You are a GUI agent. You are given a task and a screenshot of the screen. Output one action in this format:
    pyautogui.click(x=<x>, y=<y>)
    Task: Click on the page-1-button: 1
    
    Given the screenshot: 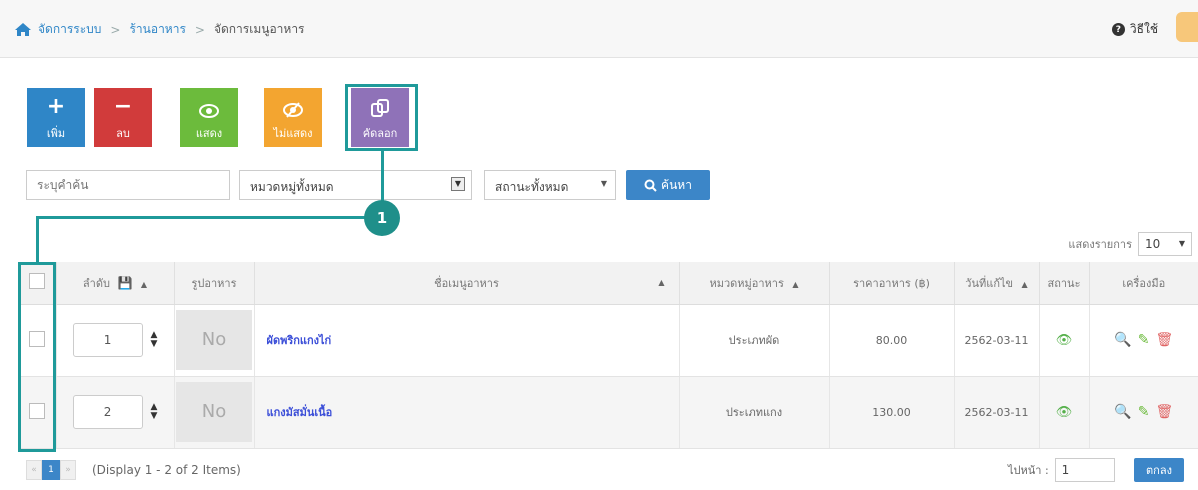 What is the action you would take?
    pyautogui.click(x=51, y=470)
    